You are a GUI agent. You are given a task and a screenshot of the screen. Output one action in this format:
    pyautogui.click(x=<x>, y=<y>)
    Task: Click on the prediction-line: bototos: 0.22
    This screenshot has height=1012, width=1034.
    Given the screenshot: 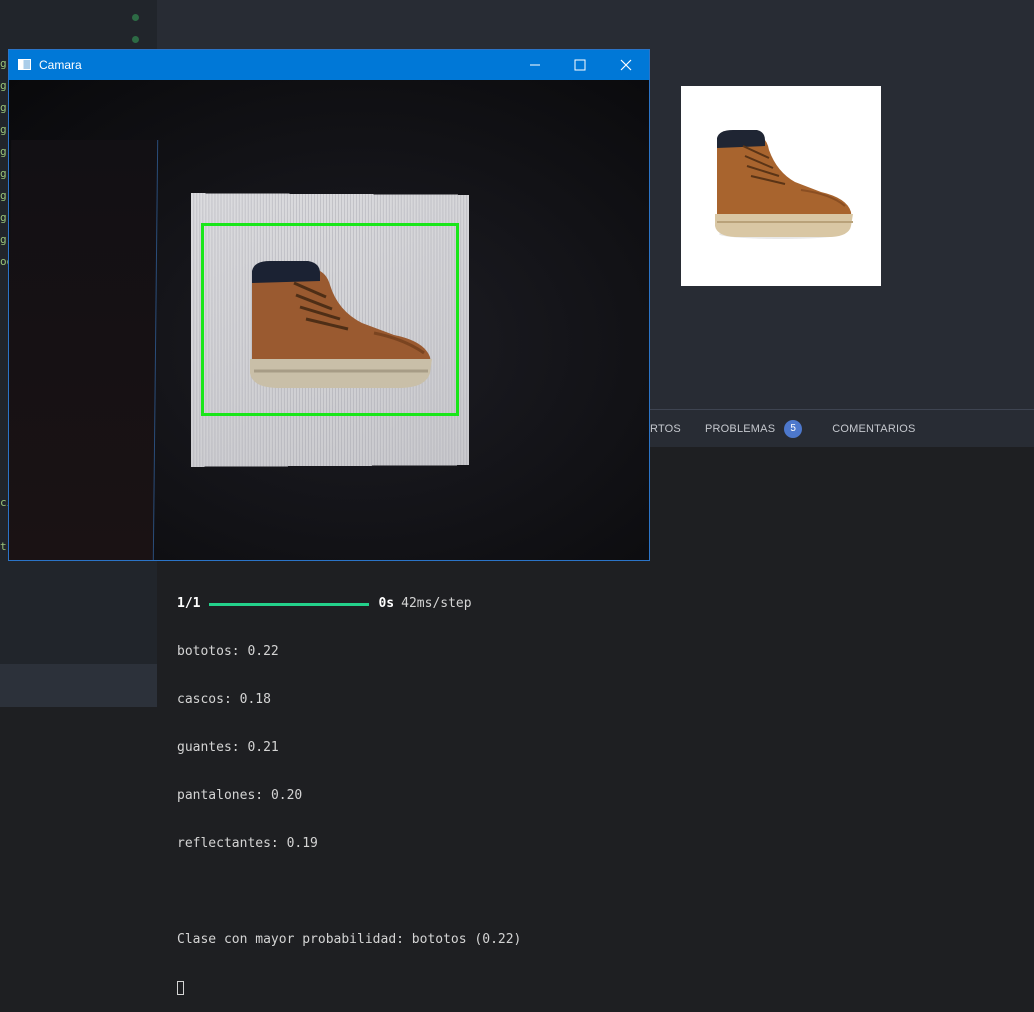 What is the action you would take?
    pyautogui.click(x=228, y=651)
    